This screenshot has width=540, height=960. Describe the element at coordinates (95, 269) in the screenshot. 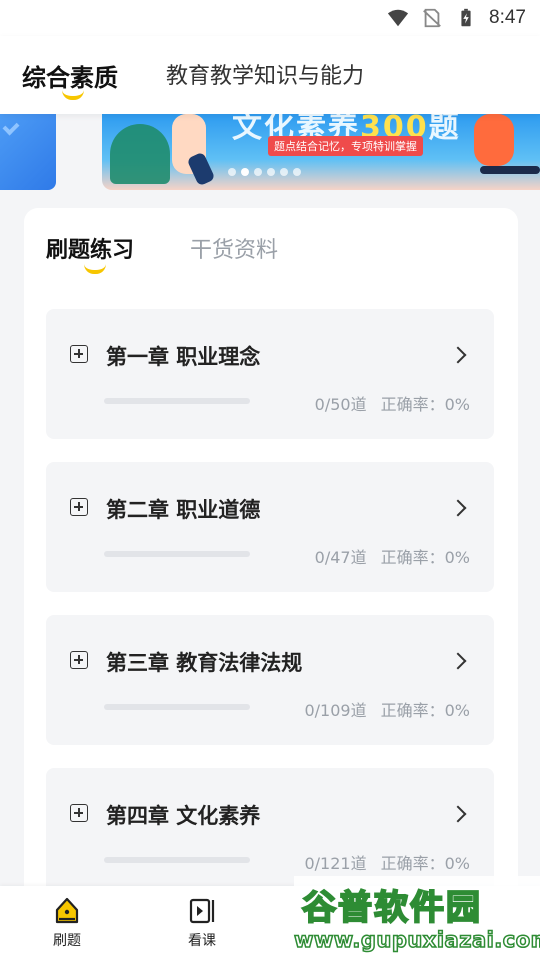

I see `active-subtab-indicator` at that location.